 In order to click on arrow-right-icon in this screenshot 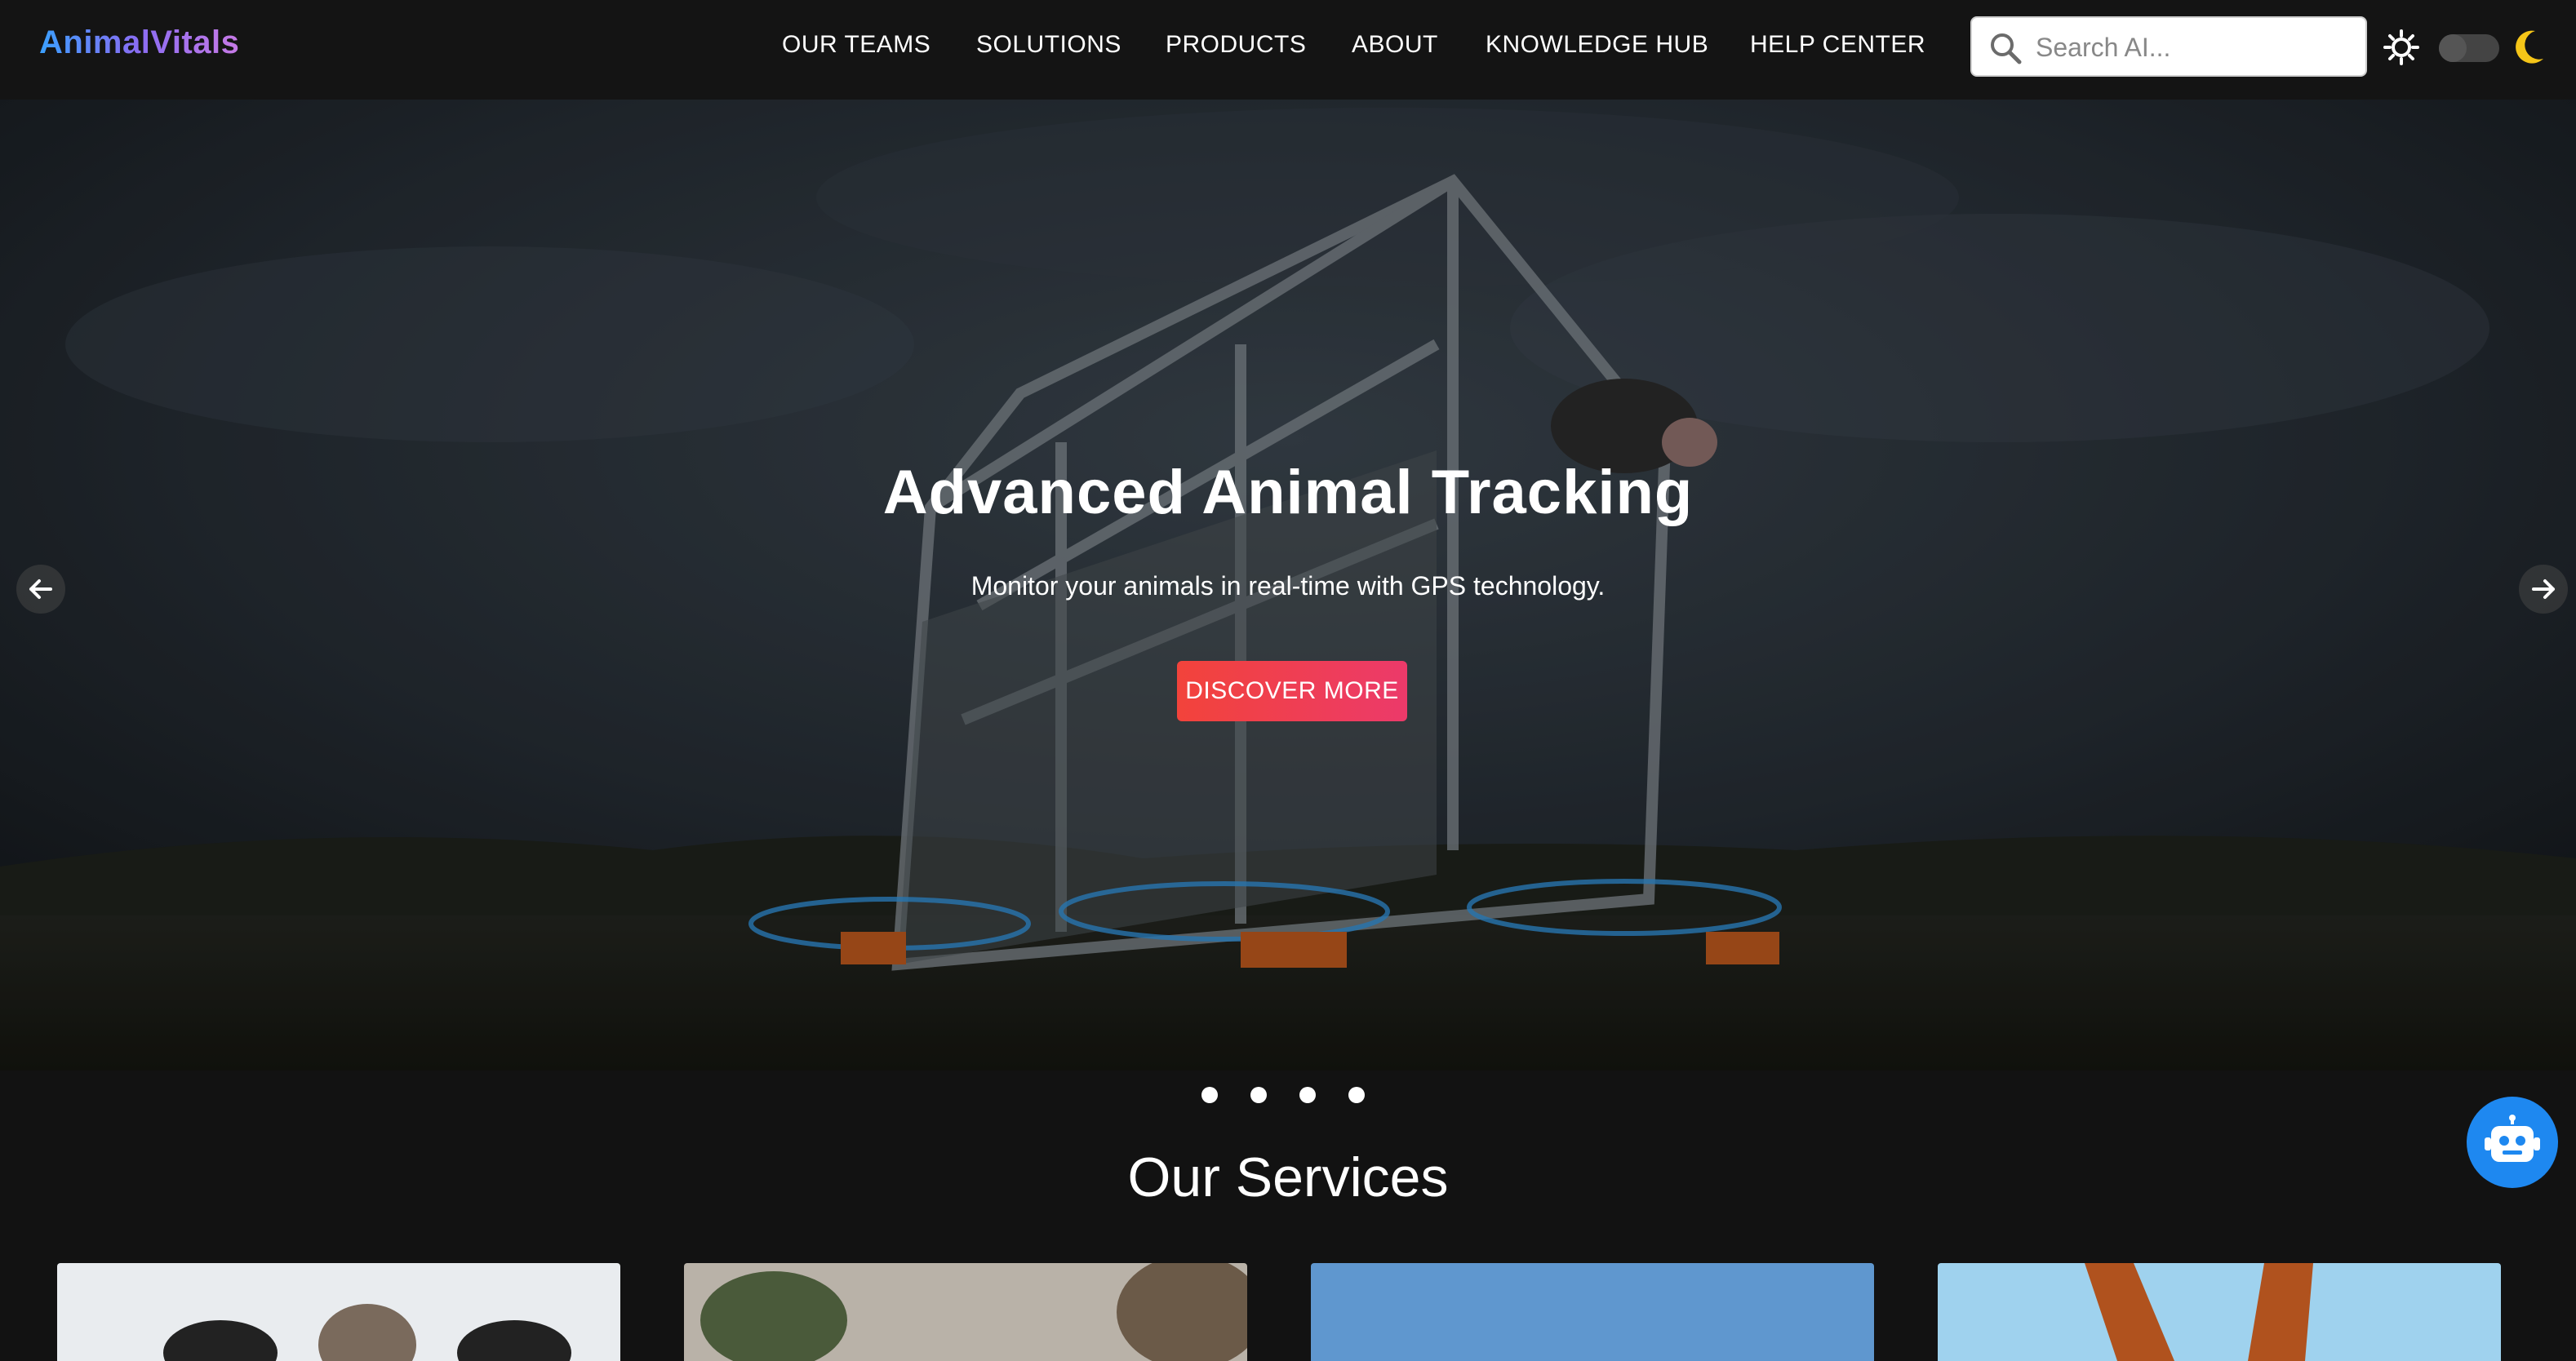, I will do `click(2543, 589)`.